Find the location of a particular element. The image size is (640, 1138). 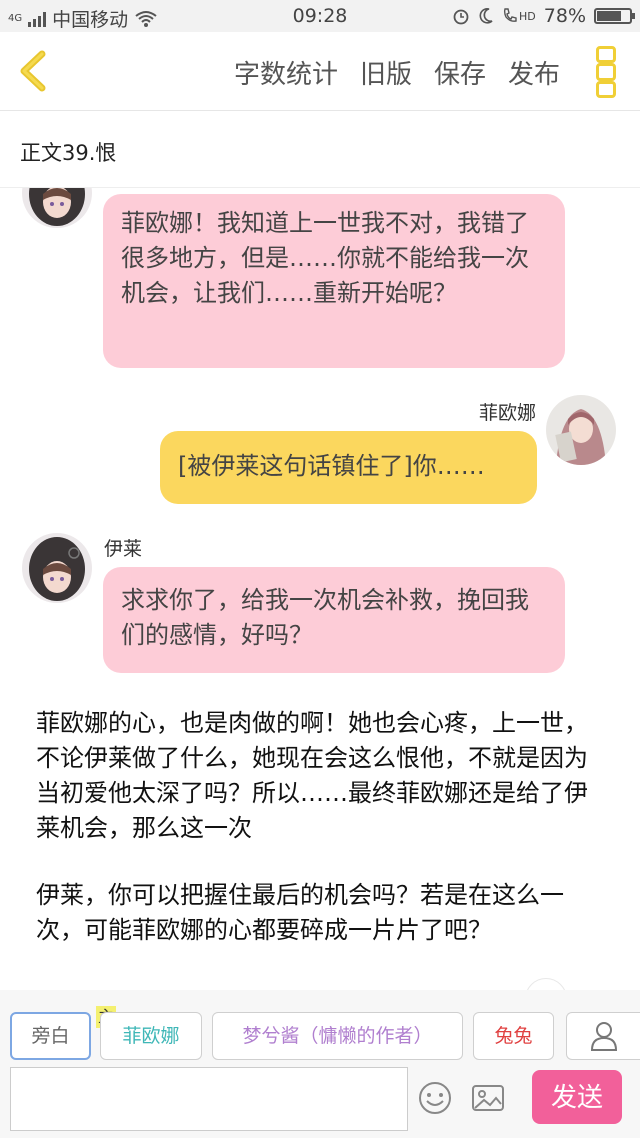

alarm-icon is located at coordinates (461, 17).